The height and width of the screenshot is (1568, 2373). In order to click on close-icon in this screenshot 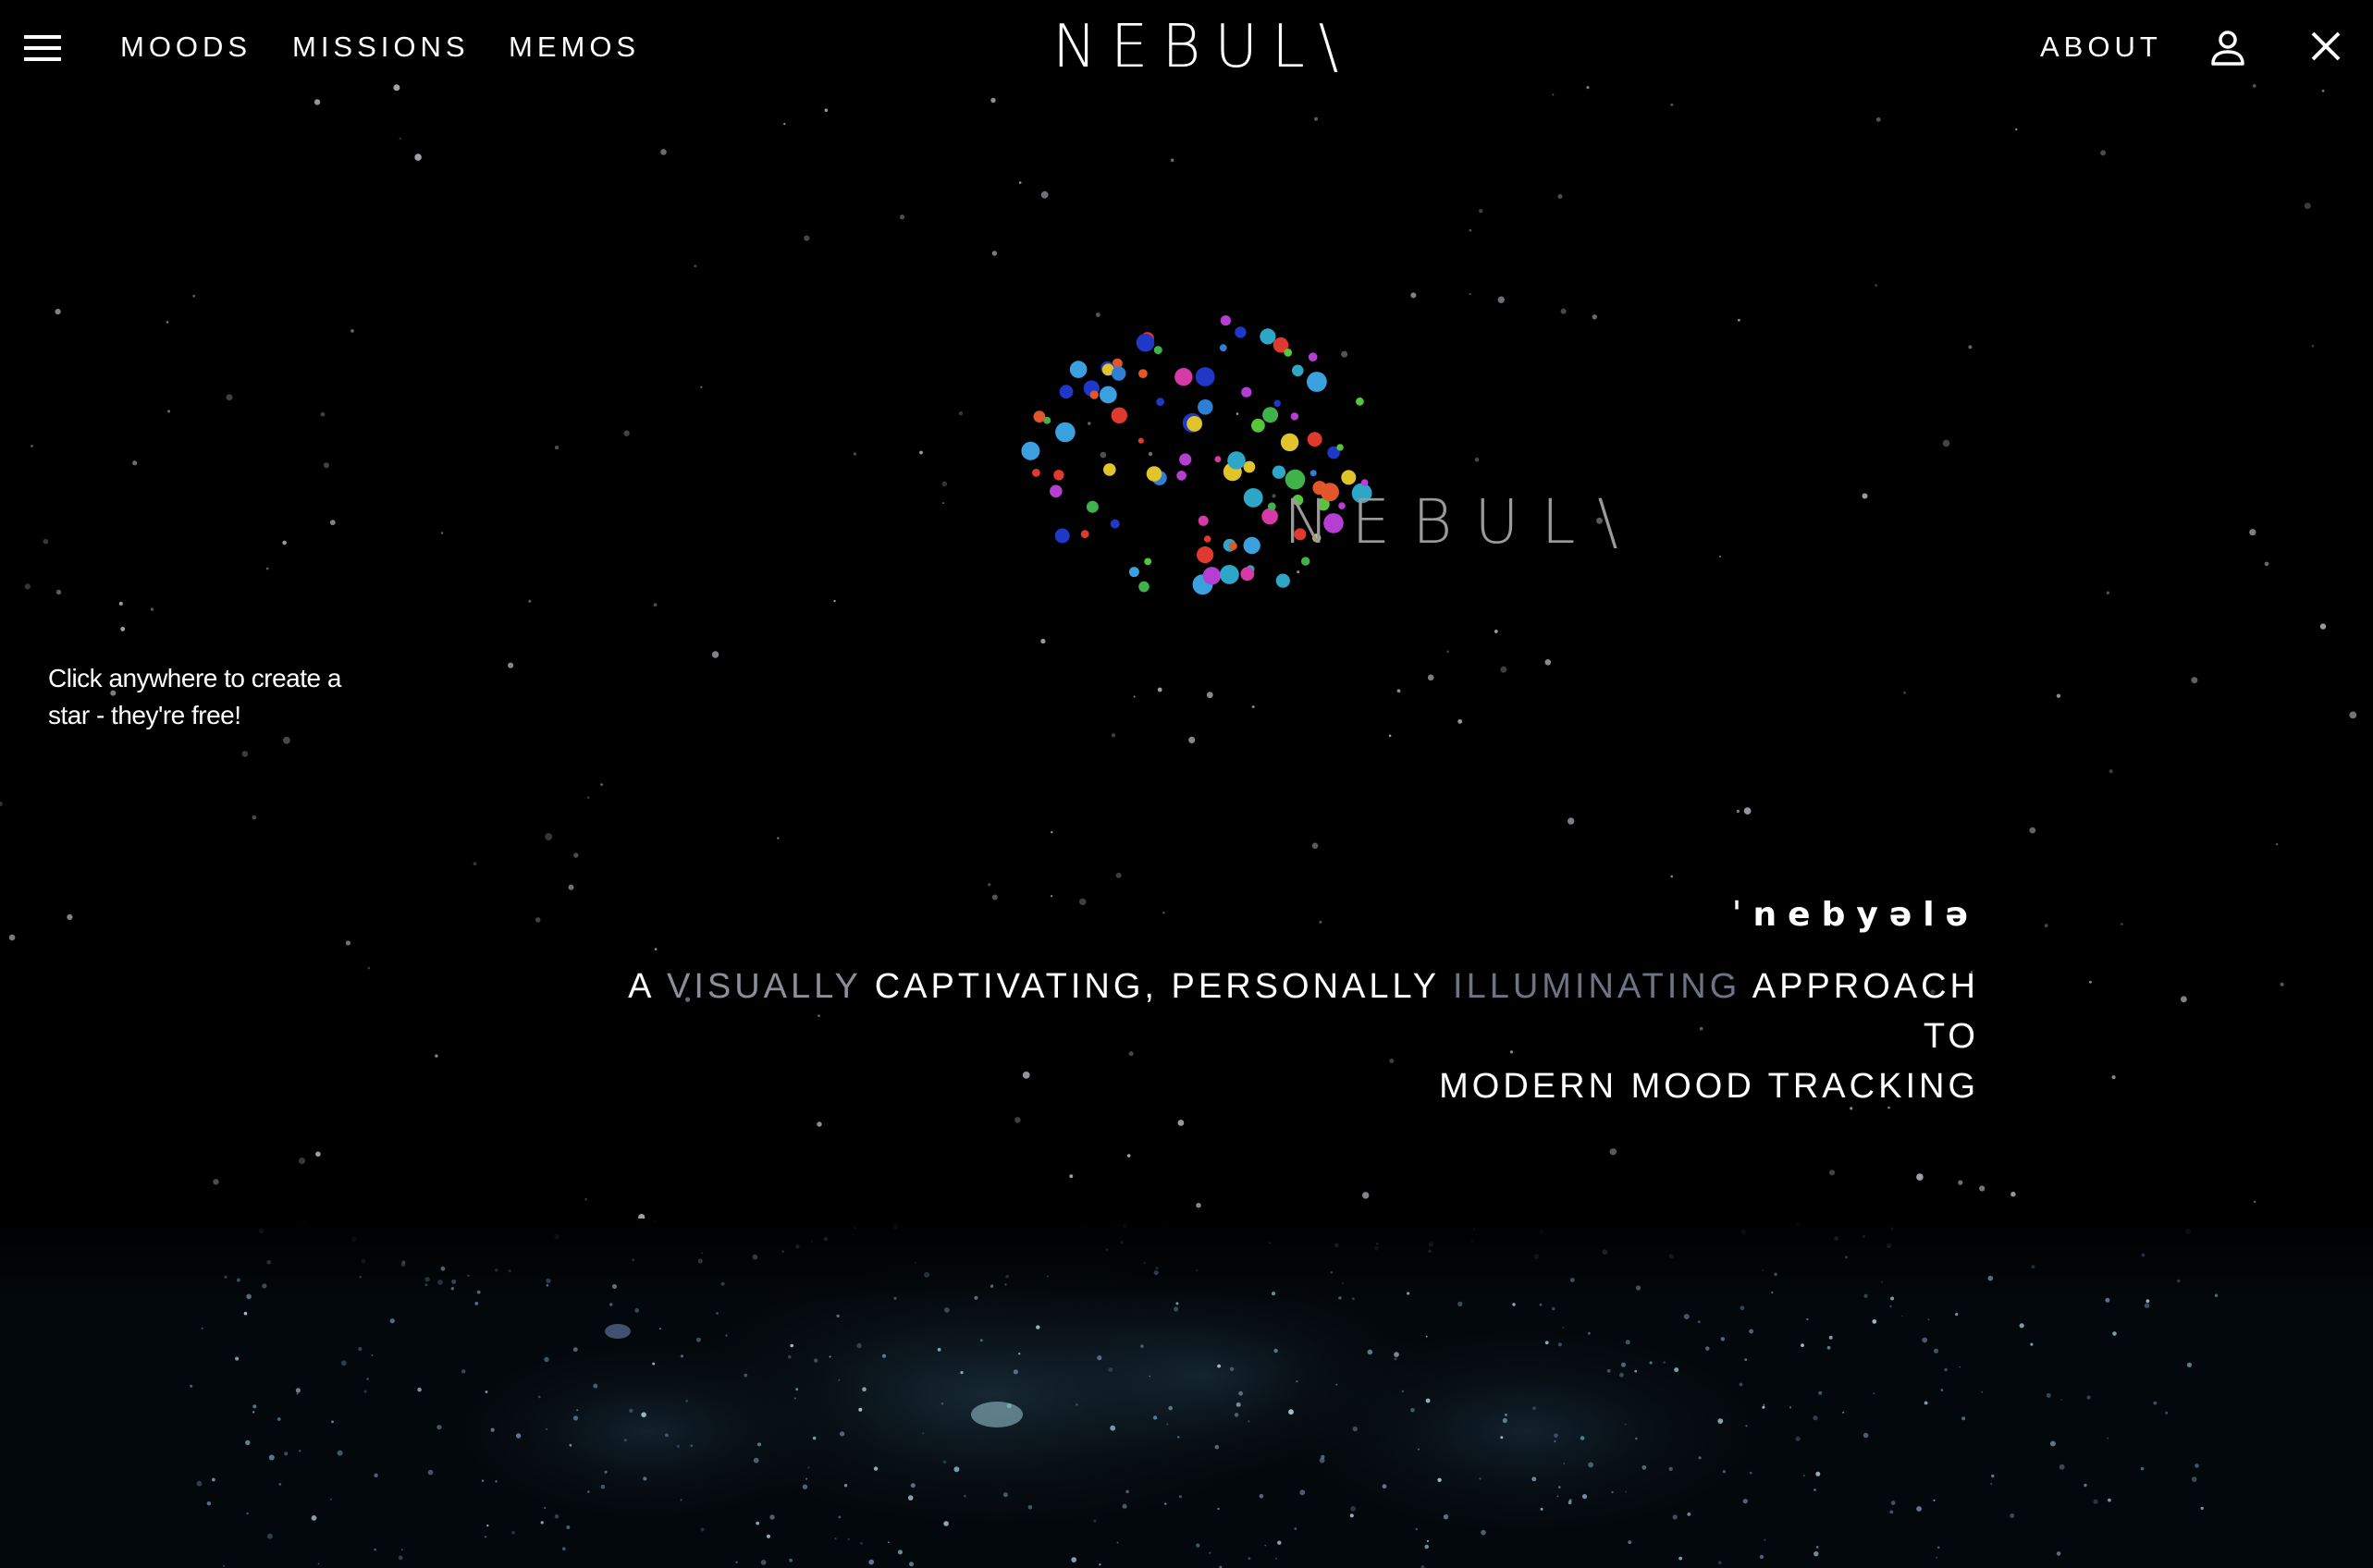, I will do `click(2326, 47)`.